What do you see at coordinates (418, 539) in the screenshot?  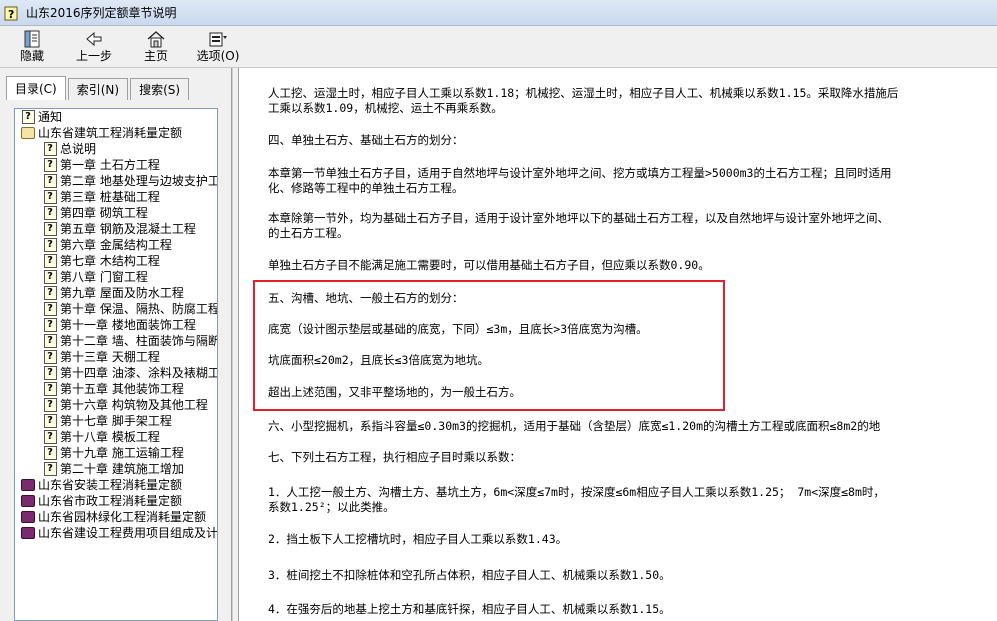 I see `paragraph-text: 2．挡土板下人工挖槽坑时，相应子目人工乘以系数1.43。` at bounding box center [418, 539].